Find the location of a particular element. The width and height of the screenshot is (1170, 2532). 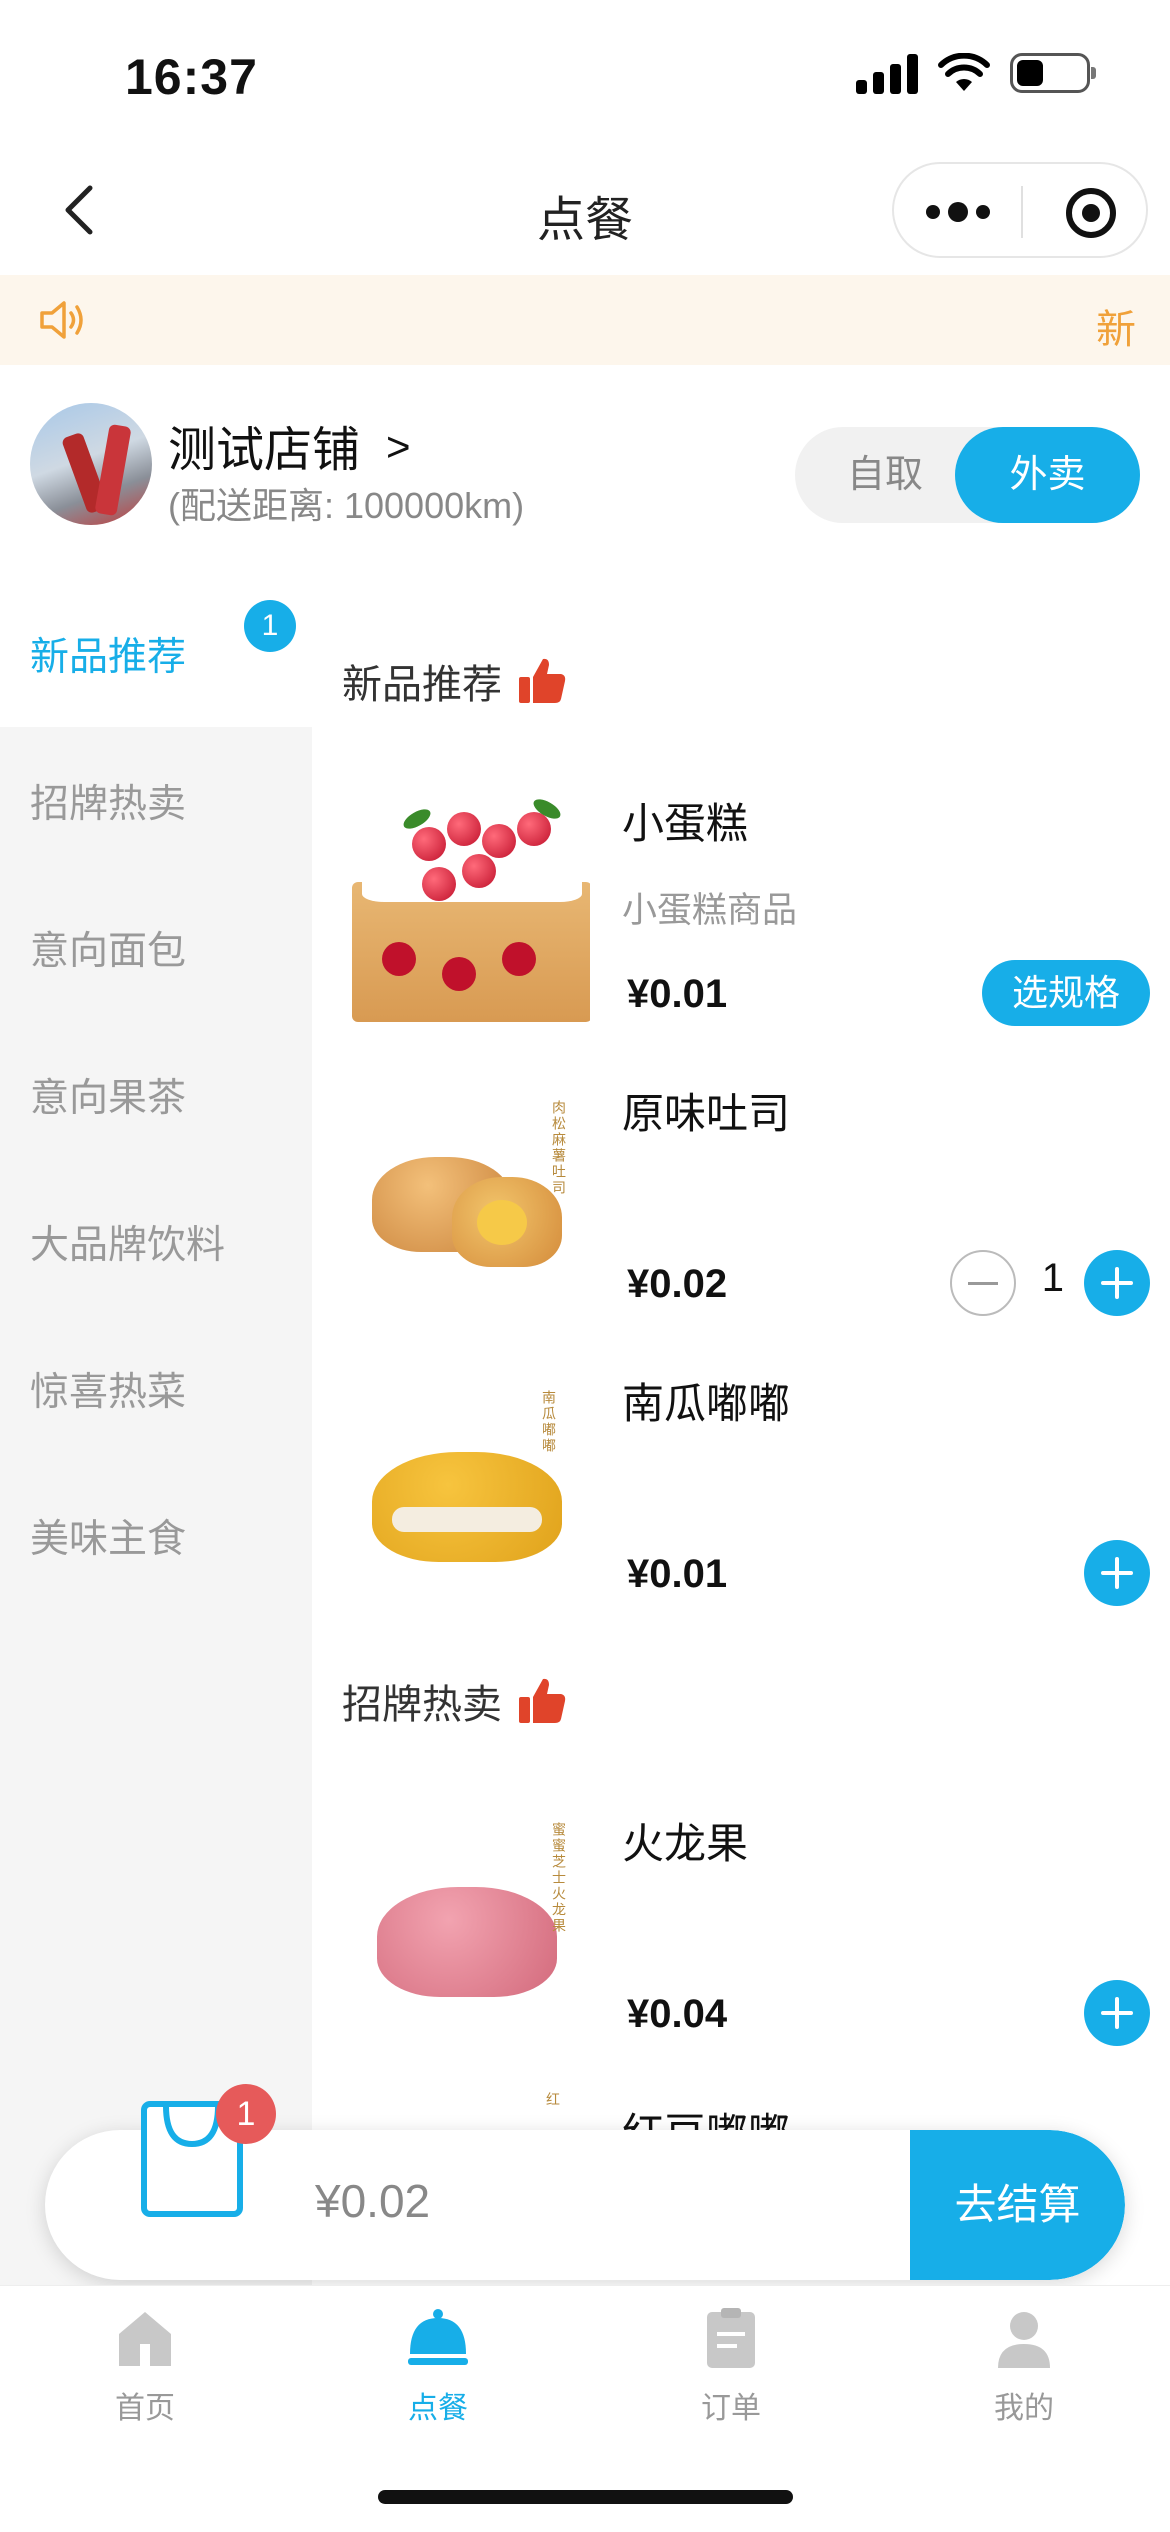

cart-total: ¥0.02 is located at coordinates (373, 2201).